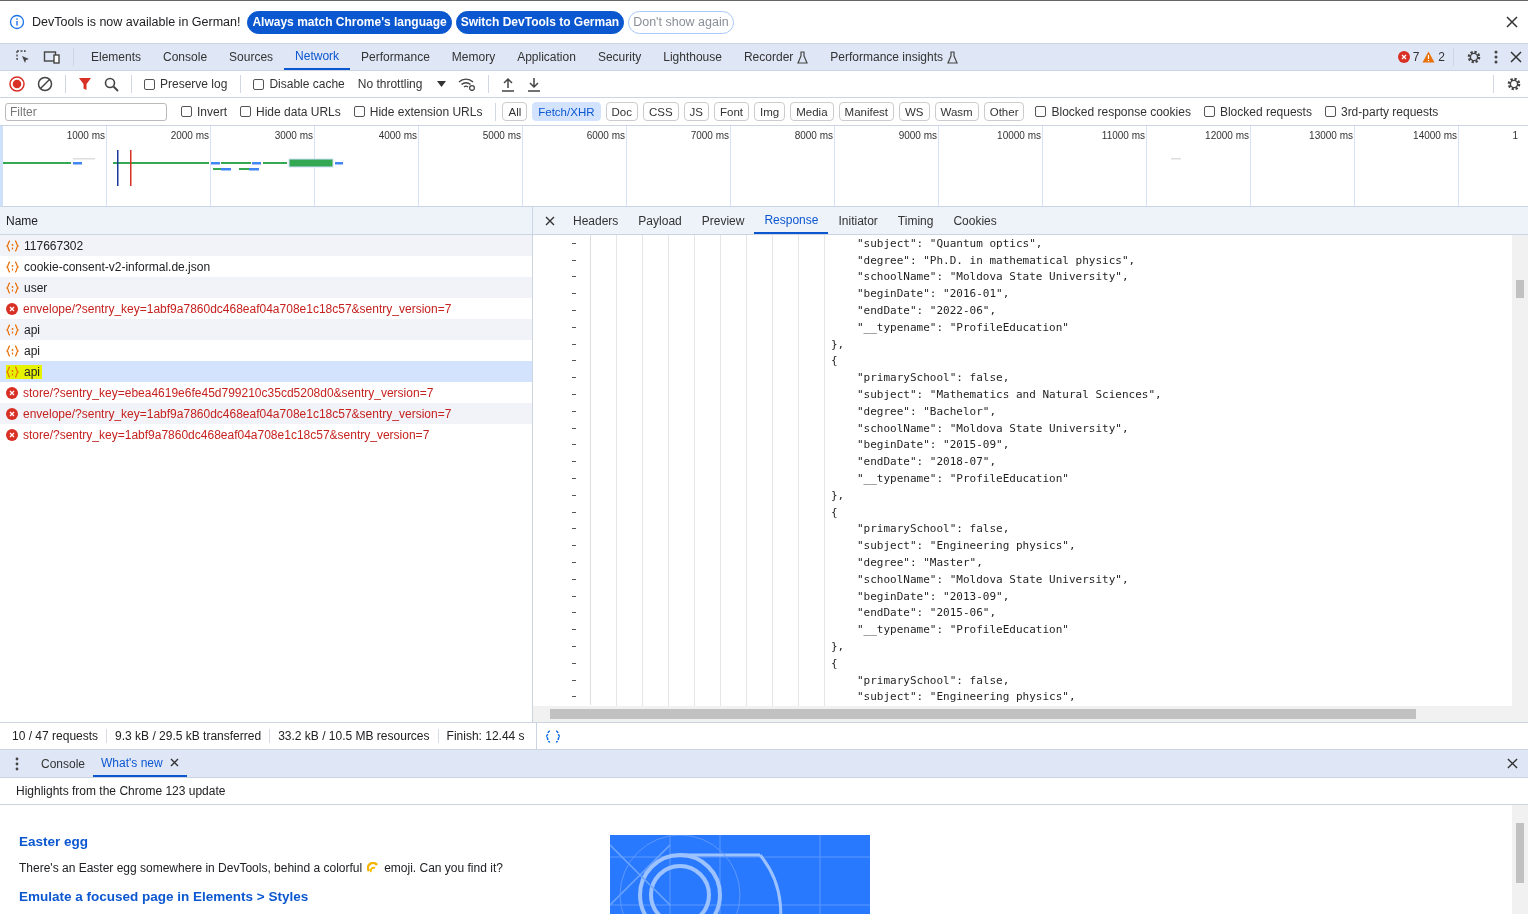  Describe the element at coordinates (692, 57) in the screenshot. I see `panel-tab: Lighthouse` at that location.